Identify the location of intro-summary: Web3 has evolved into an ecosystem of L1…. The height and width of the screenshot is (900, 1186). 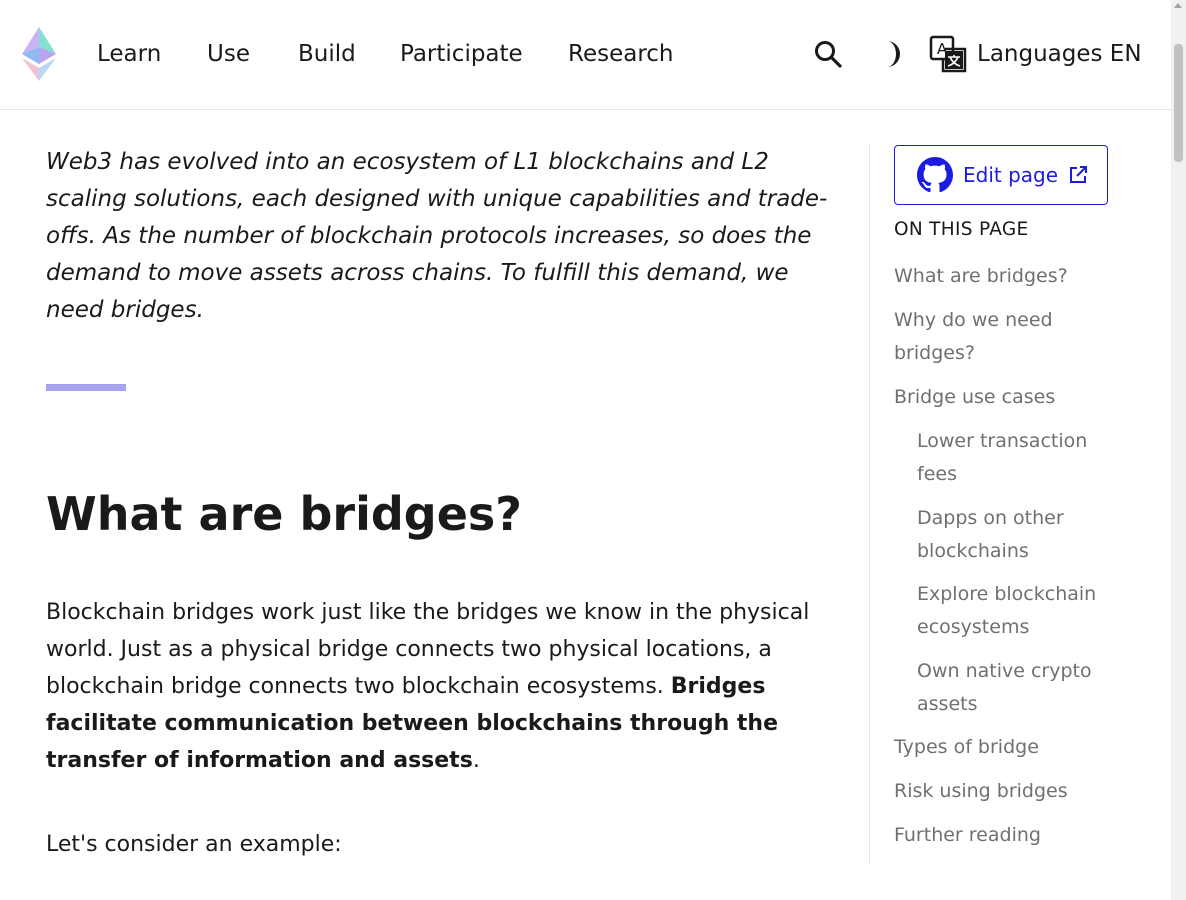
(437, 236).